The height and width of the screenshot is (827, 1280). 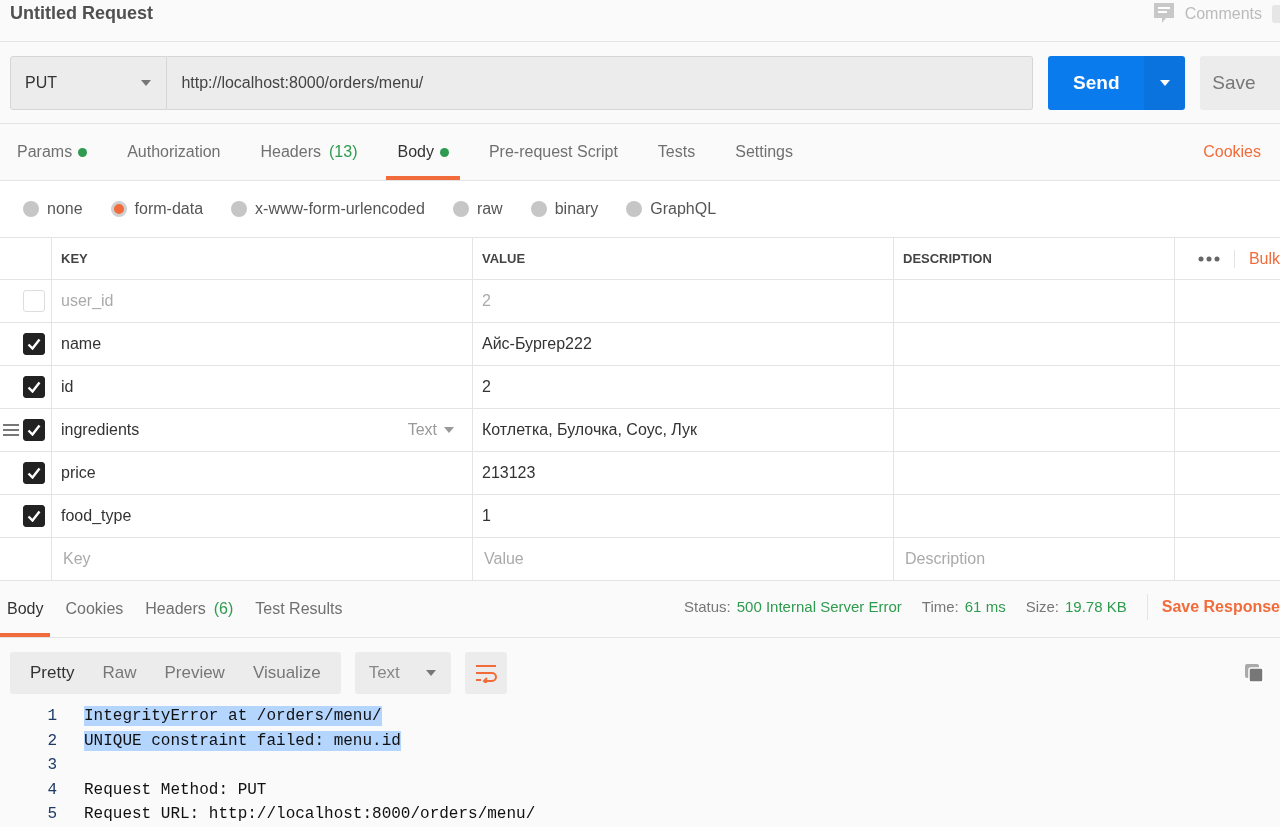 I want to click on body-mode-radio: x-www-form-urlencoded, so click(x=328, y=209).